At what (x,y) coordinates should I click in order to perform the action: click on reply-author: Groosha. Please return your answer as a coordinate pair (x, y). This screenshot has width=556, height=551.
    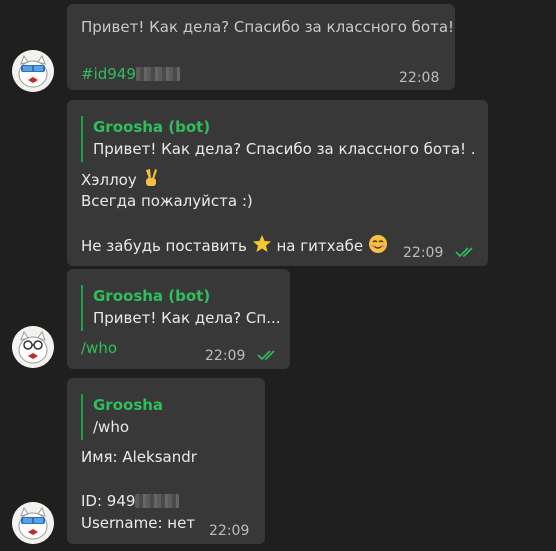
    Looking at the image, I should click on (128, 405).